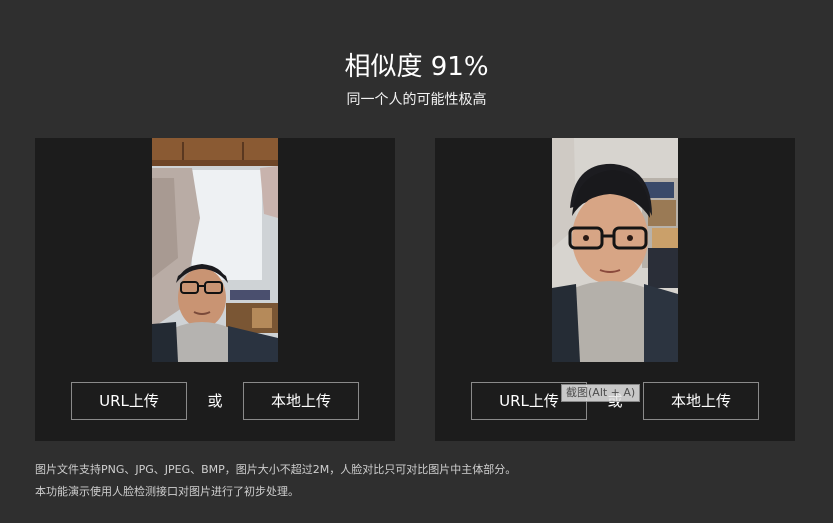 The image size is (833, 523). I want to click on left-url-upload-button: URL上传, so click(129, 401).